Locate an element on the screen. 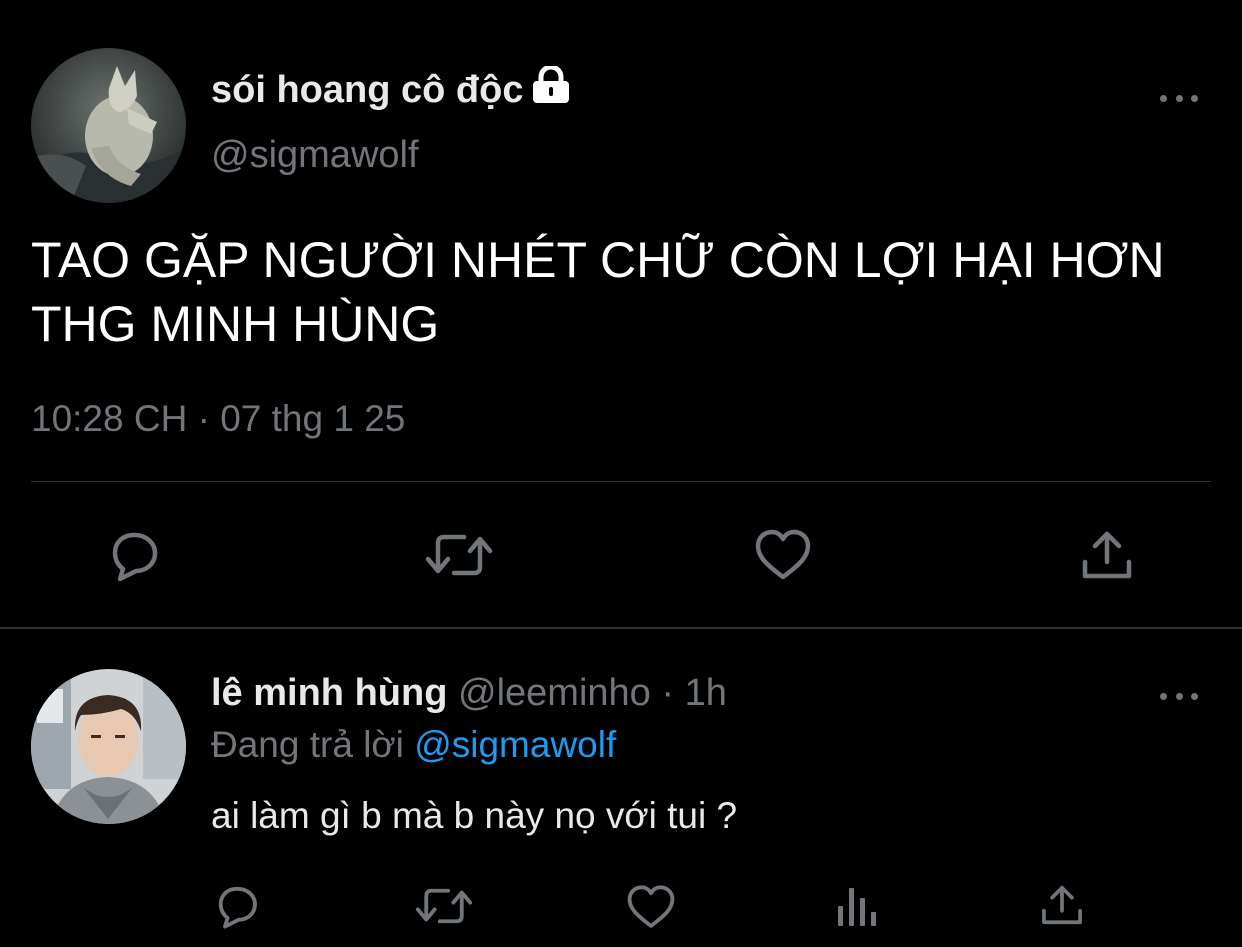 The height and width of the screenshot is (947, 1242). replying-to-context: Đang trả lời @sigmawolf is located at coordinates (413, 745).